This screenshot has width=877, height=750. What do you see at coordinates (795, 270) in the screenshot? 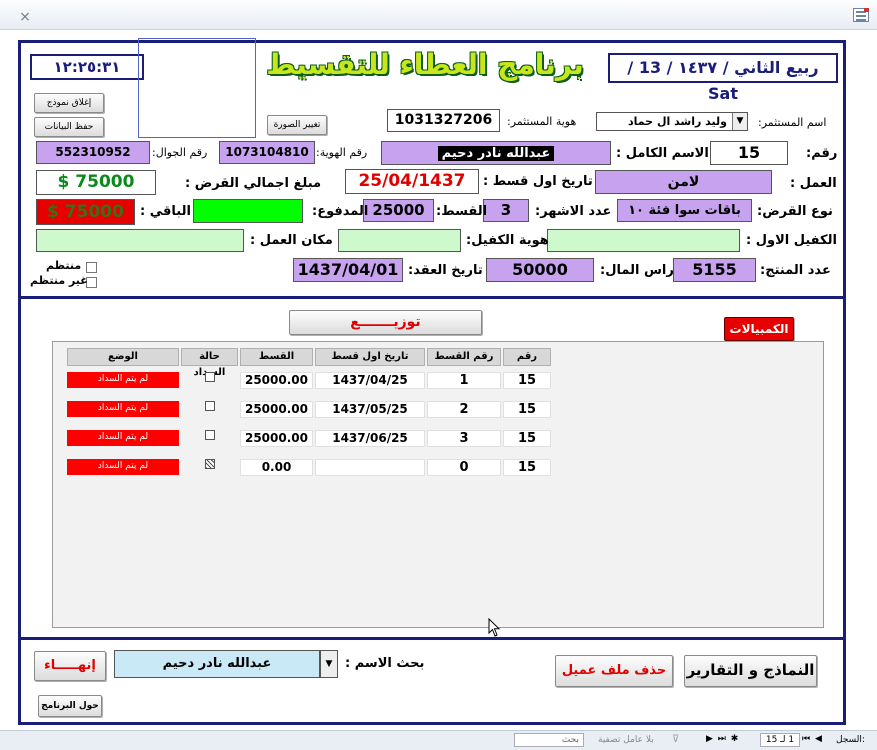
I see `product-count-label: عدد المنتج:` at bounding box center [795, 270].